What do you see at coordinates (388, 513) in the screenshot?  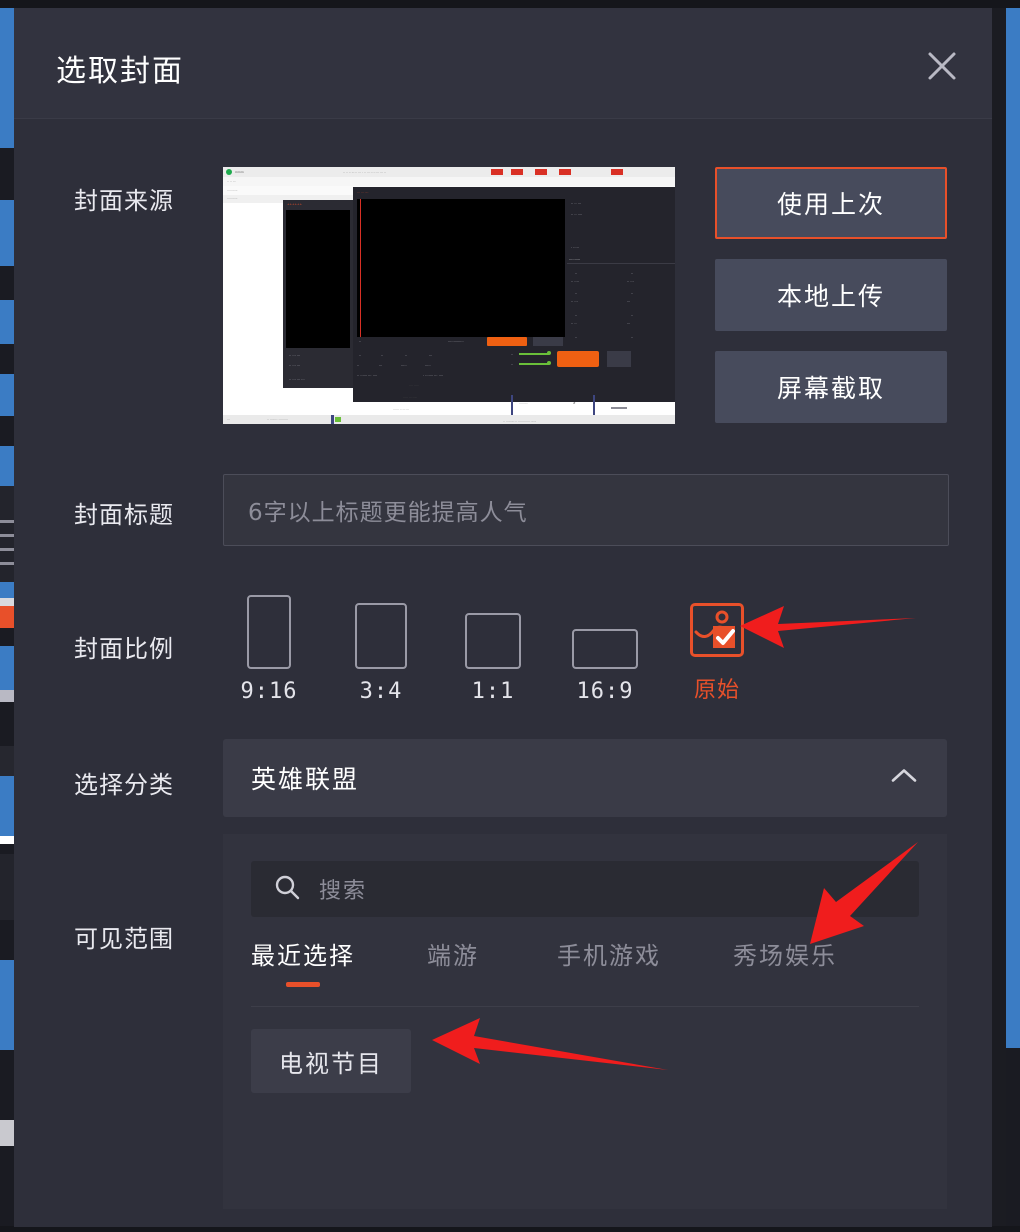 I see `cover-title-placeholder: 6字以上标题更能提高人气` at bounding box center [388, 513].